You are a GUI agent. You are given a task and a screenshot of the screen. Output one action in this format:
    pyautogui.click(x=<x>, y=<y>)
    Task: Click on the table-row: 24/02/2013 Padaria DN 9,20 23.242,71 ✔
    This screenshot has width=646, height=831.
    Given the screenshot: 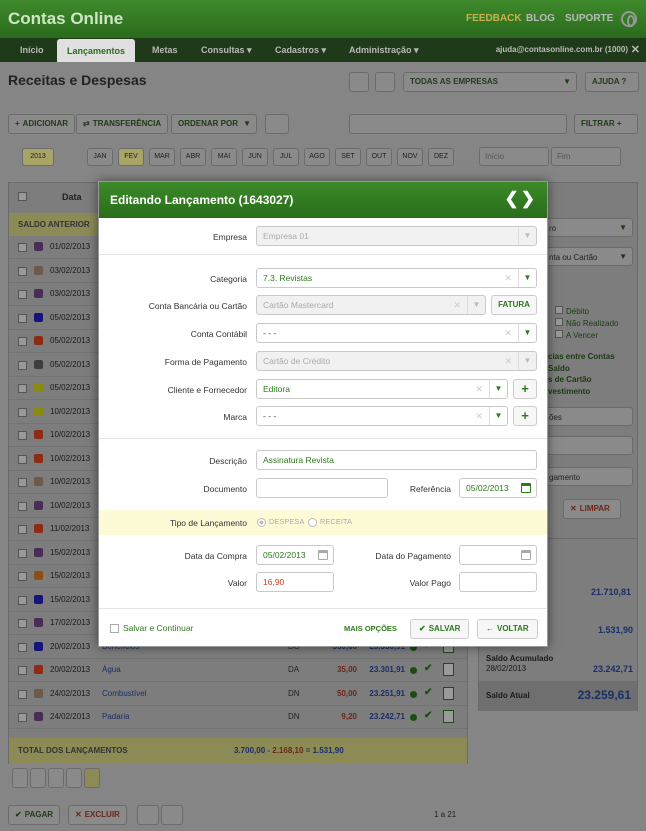 What is the action you would take?
    pyautogui.click(x=238, y=717)
    